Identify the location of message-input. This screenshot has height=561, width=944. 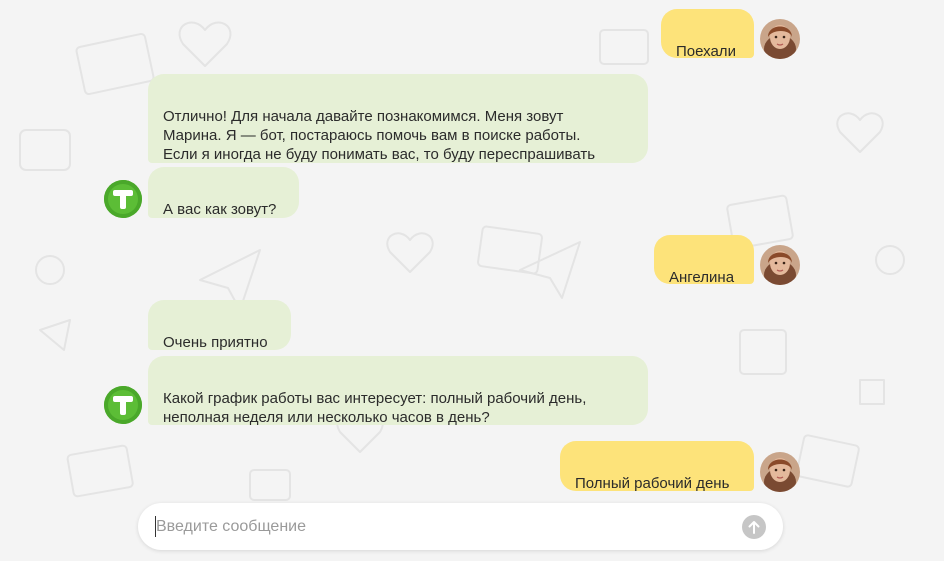
(436, 527).